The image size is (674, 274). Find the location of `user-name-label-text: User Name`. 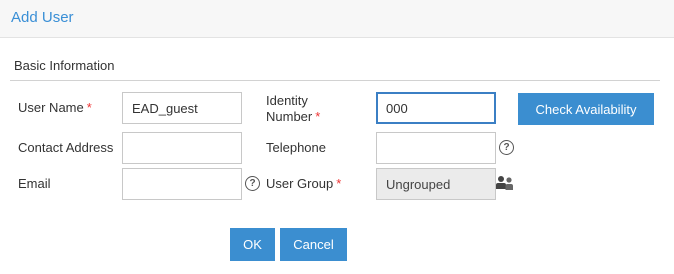

user-name-label-text: User Name is located at coordinates (51, 107).